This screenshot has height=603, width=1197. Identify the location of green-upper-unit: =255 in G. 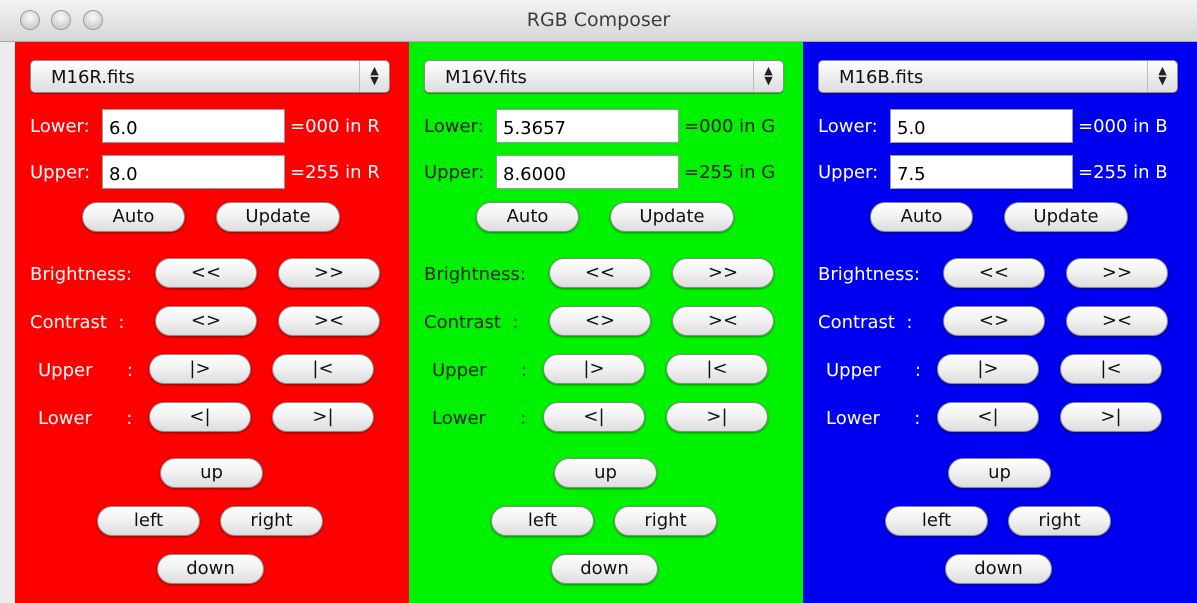
(730, 172).